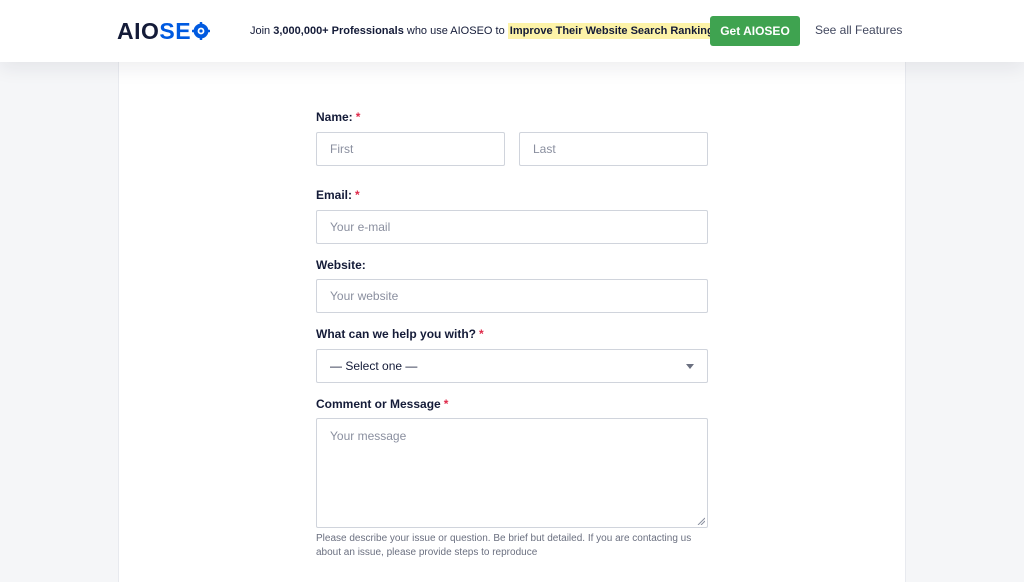 This screenshot has height=582, width=1024. I want to click on last-name-placeholder: Last, so click(544, 149).